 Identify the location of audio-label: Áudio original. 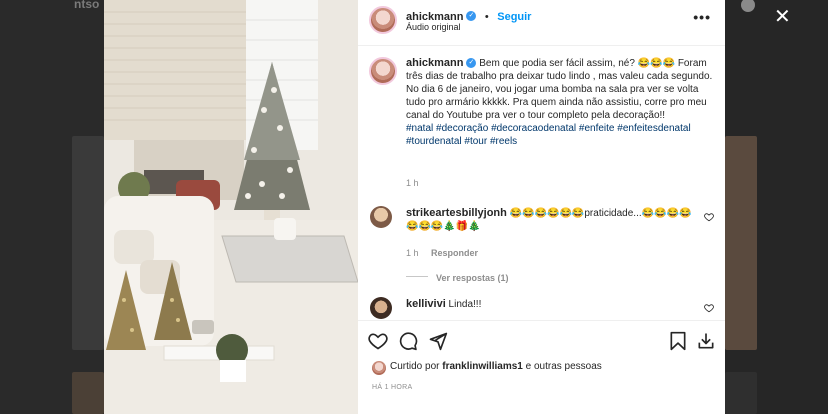
(433, 27).